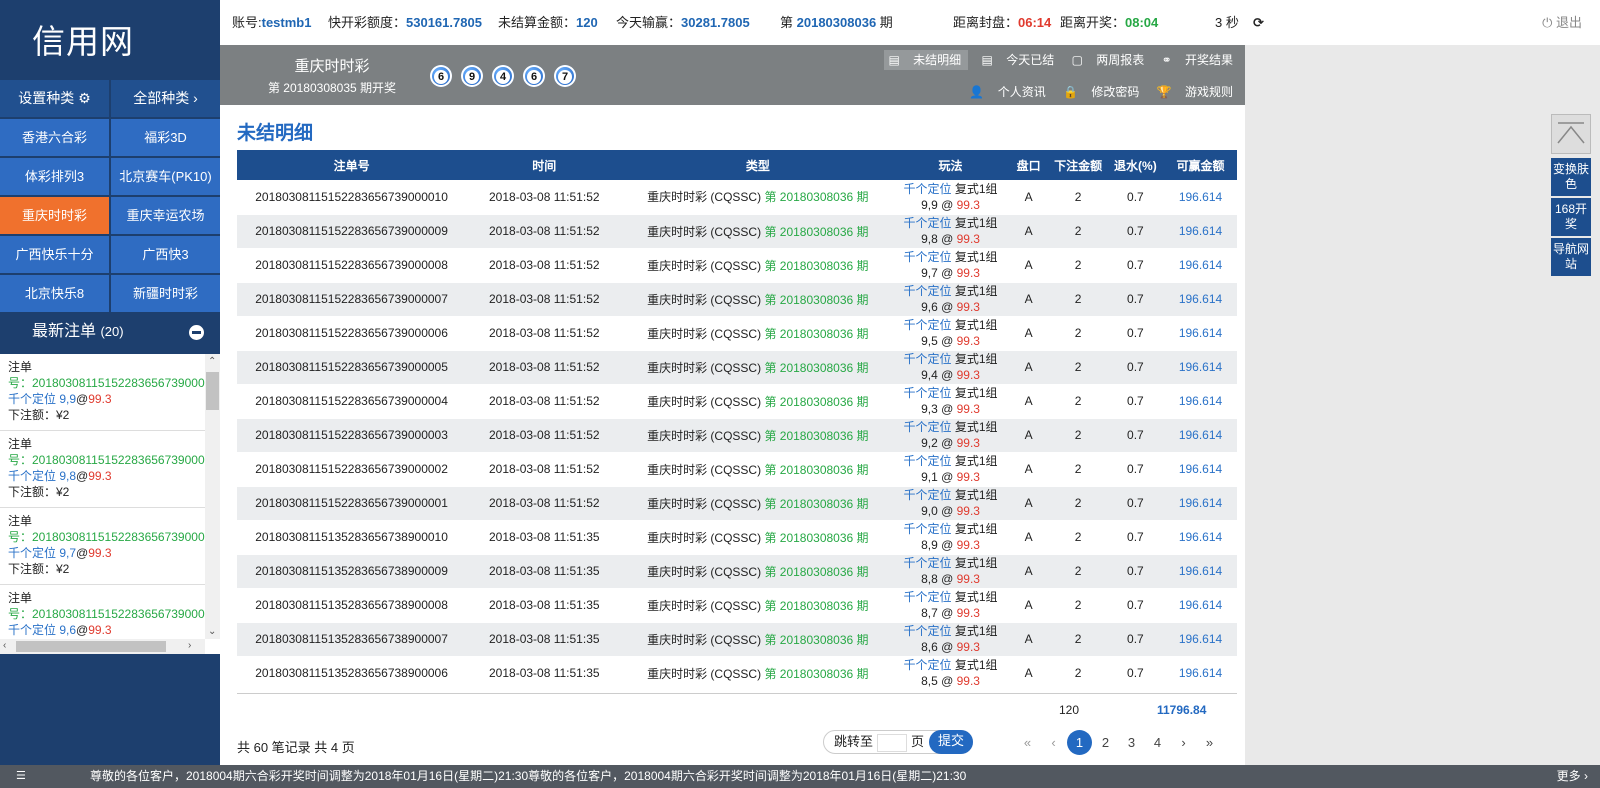 This screenshot has height=788, width=1600. I want to click on scroll-down-icon: ⌄, so click(212, 631).